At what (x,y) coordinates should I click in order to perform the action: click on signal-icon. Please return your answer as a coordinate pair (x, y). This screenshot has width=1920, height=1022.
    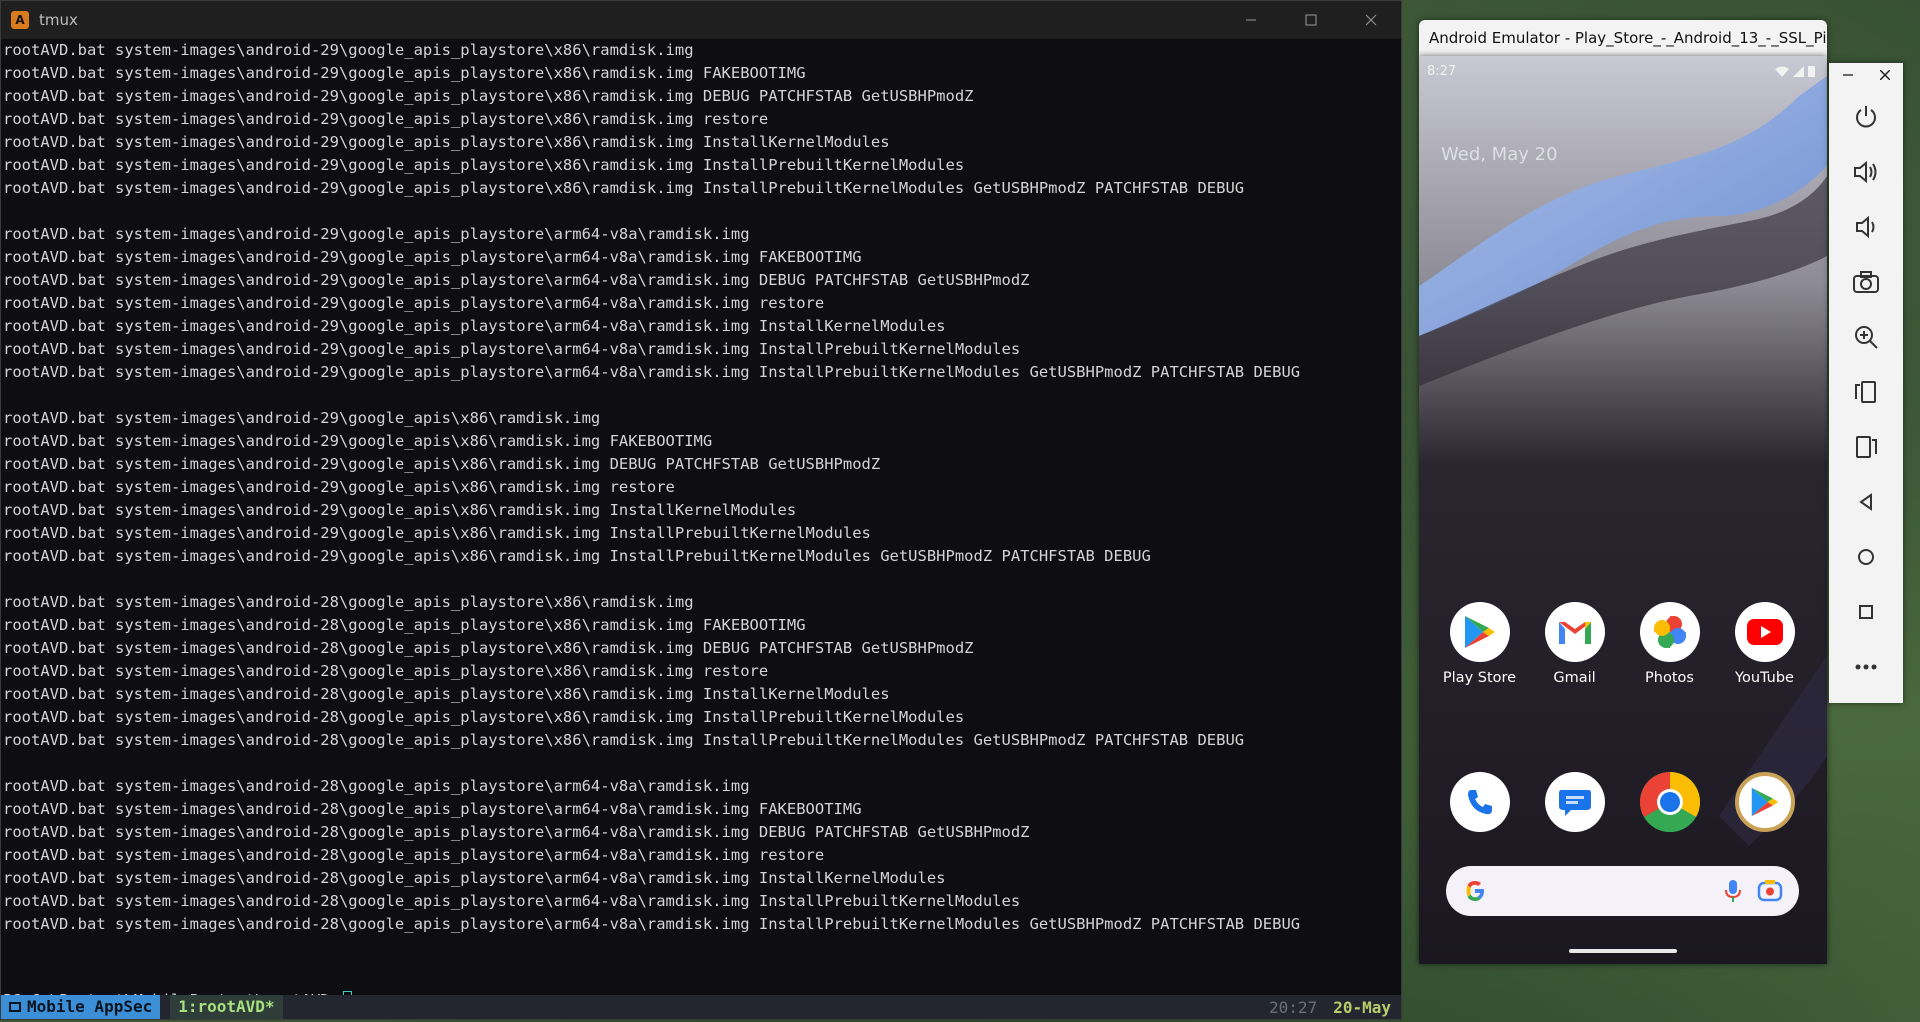
    Looking at the image, I should click on (1798, 71).